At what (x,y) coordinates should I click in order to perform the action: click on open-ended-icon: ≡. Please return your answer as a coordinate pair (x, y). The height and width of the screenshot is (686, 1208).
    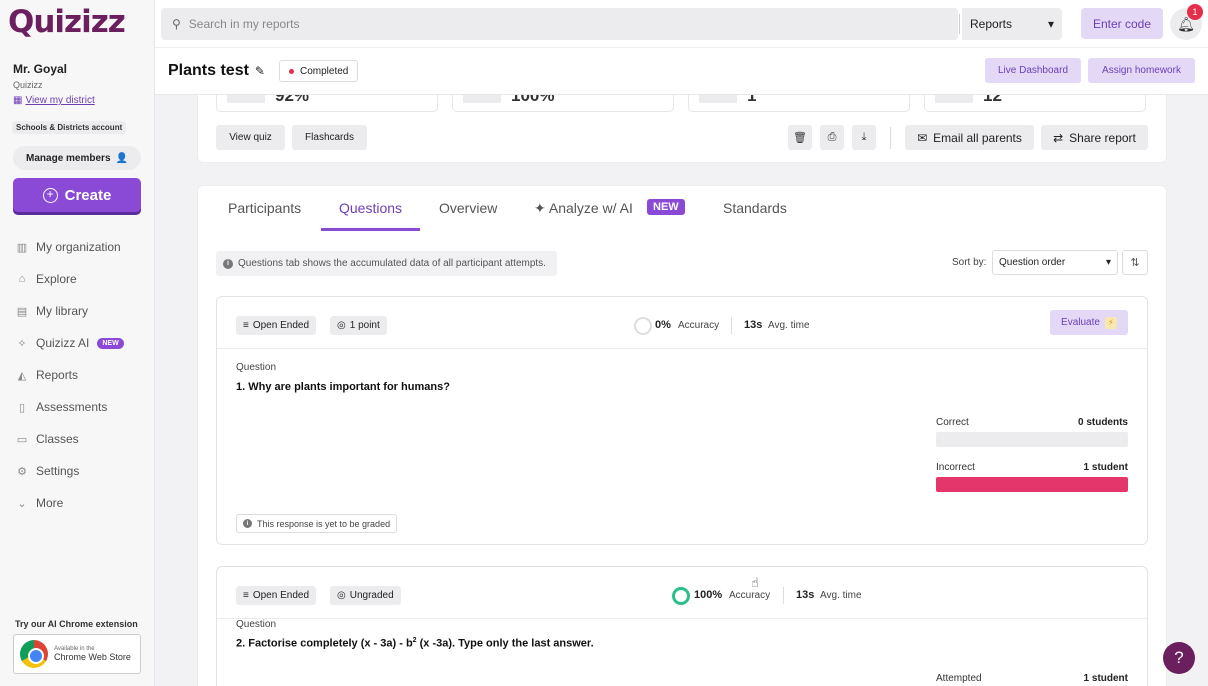
    Looking at the image, I should click on (246, 325).